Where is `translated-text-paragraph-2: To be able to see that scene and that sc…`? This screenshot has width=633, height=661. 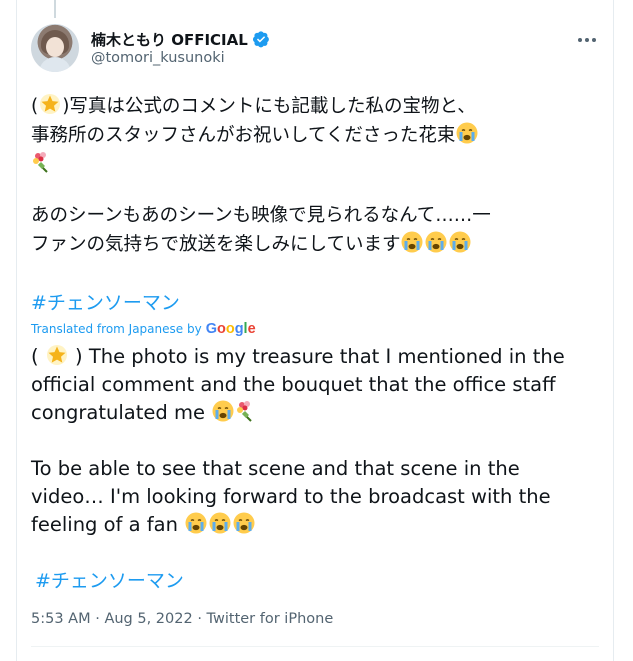 translated-text-paragraph-2: To be able to see that scene and that sc… is located at coordinates (291, 496).